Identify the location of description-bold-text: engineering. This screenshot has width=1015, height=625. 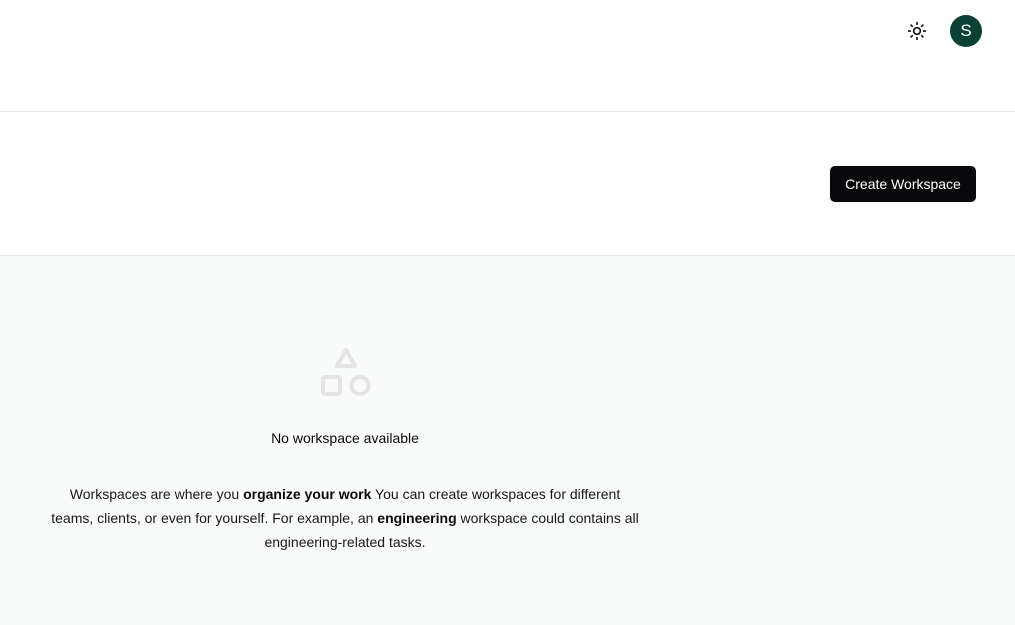
(417, 518).